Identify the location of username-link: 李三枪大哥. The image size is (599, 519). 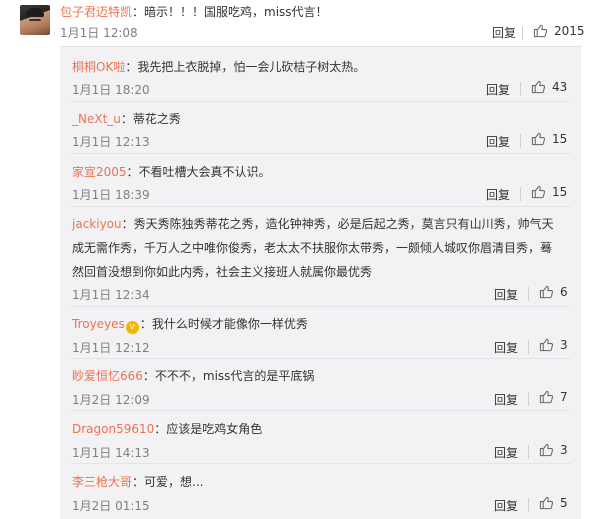
(102, 482).